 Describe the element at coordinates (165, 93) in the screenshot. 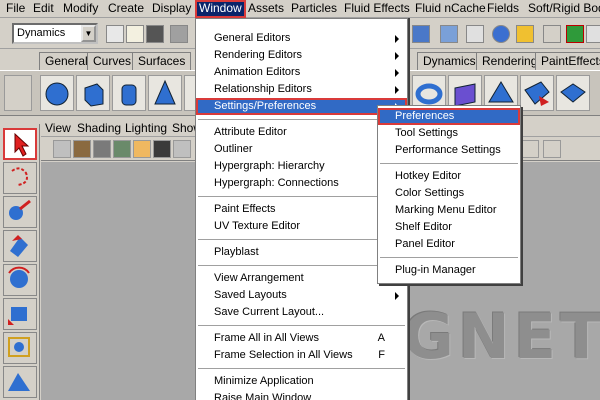

I see `poly-cone-icon` at that location.